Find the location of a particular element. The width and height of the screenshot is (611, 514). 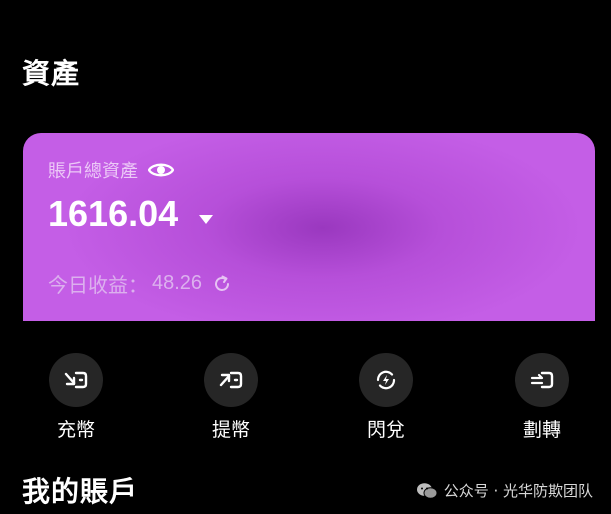

refresh-icon is located at coordinates (222, 284).